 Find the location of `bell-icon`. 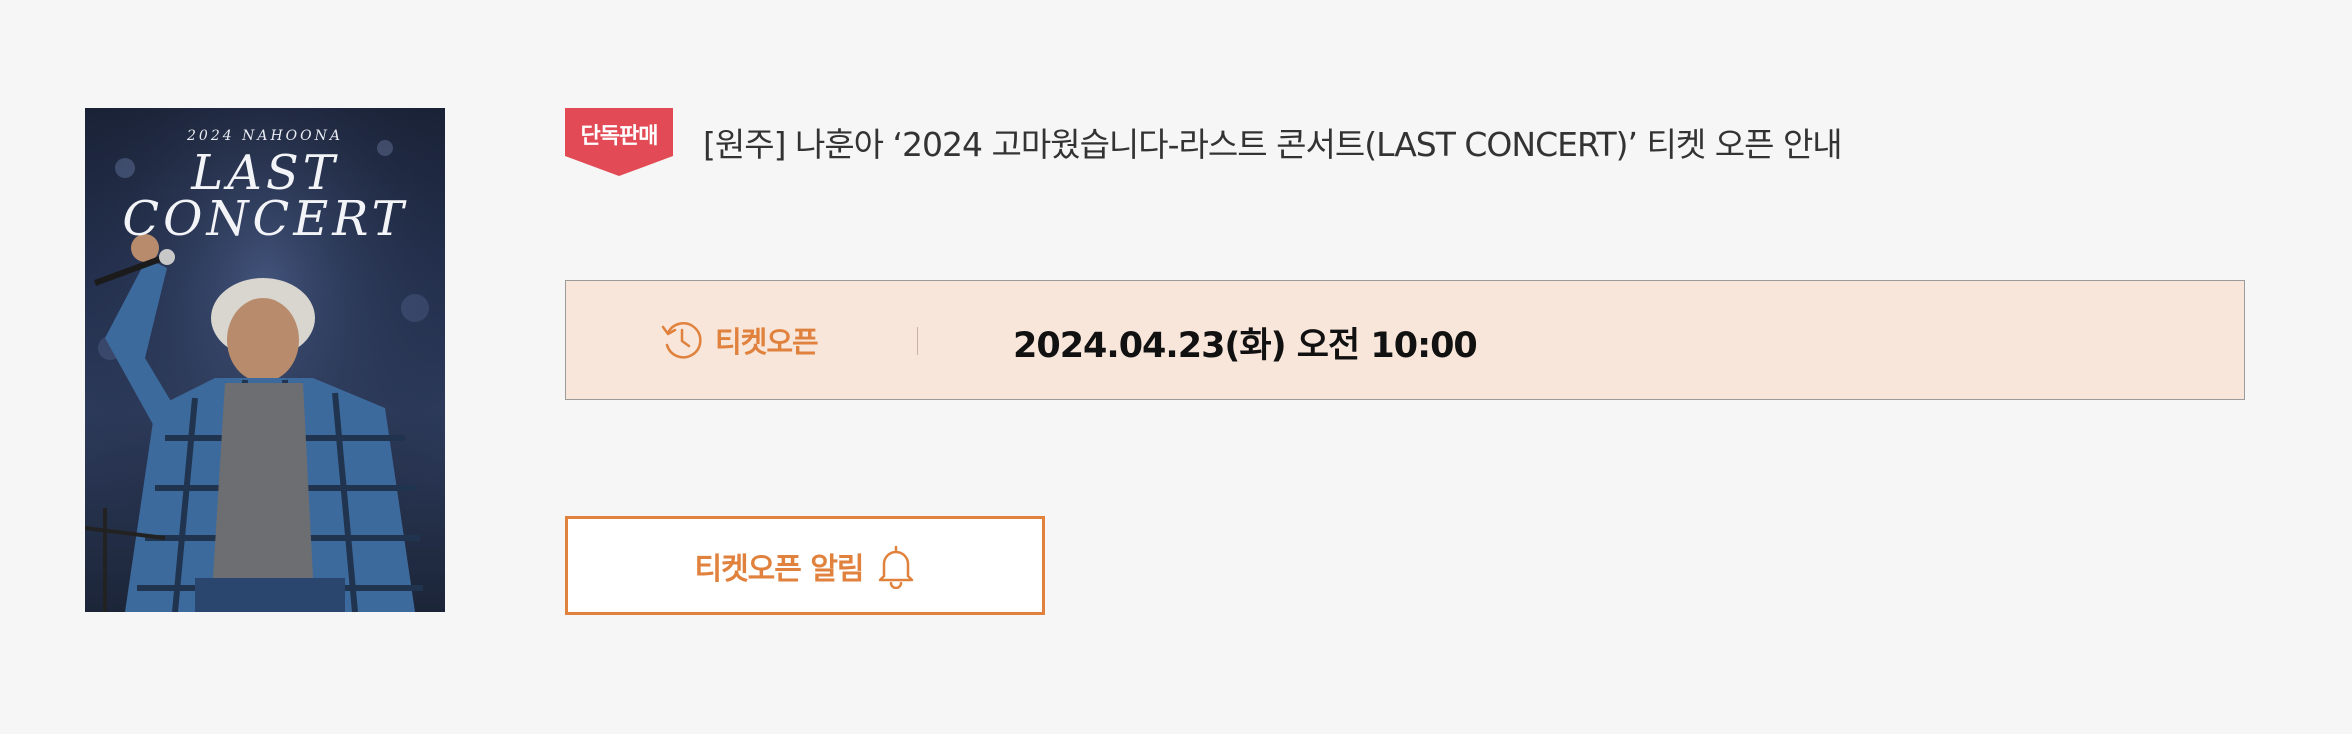

bell-icon is located at coordinates (895, 567).